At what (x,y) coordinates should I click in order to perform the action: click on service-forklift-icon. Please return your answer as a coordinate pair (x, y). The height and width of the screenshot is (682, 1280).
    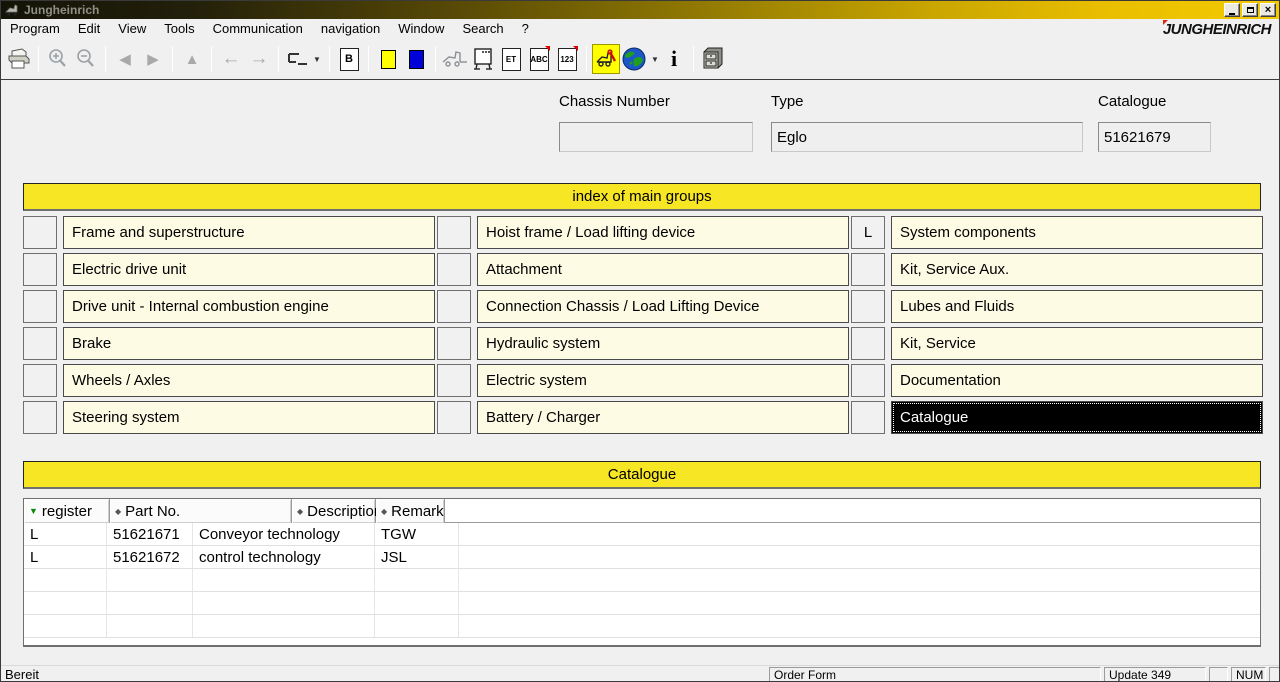
    Looking at the image, I should click on (606, 58).